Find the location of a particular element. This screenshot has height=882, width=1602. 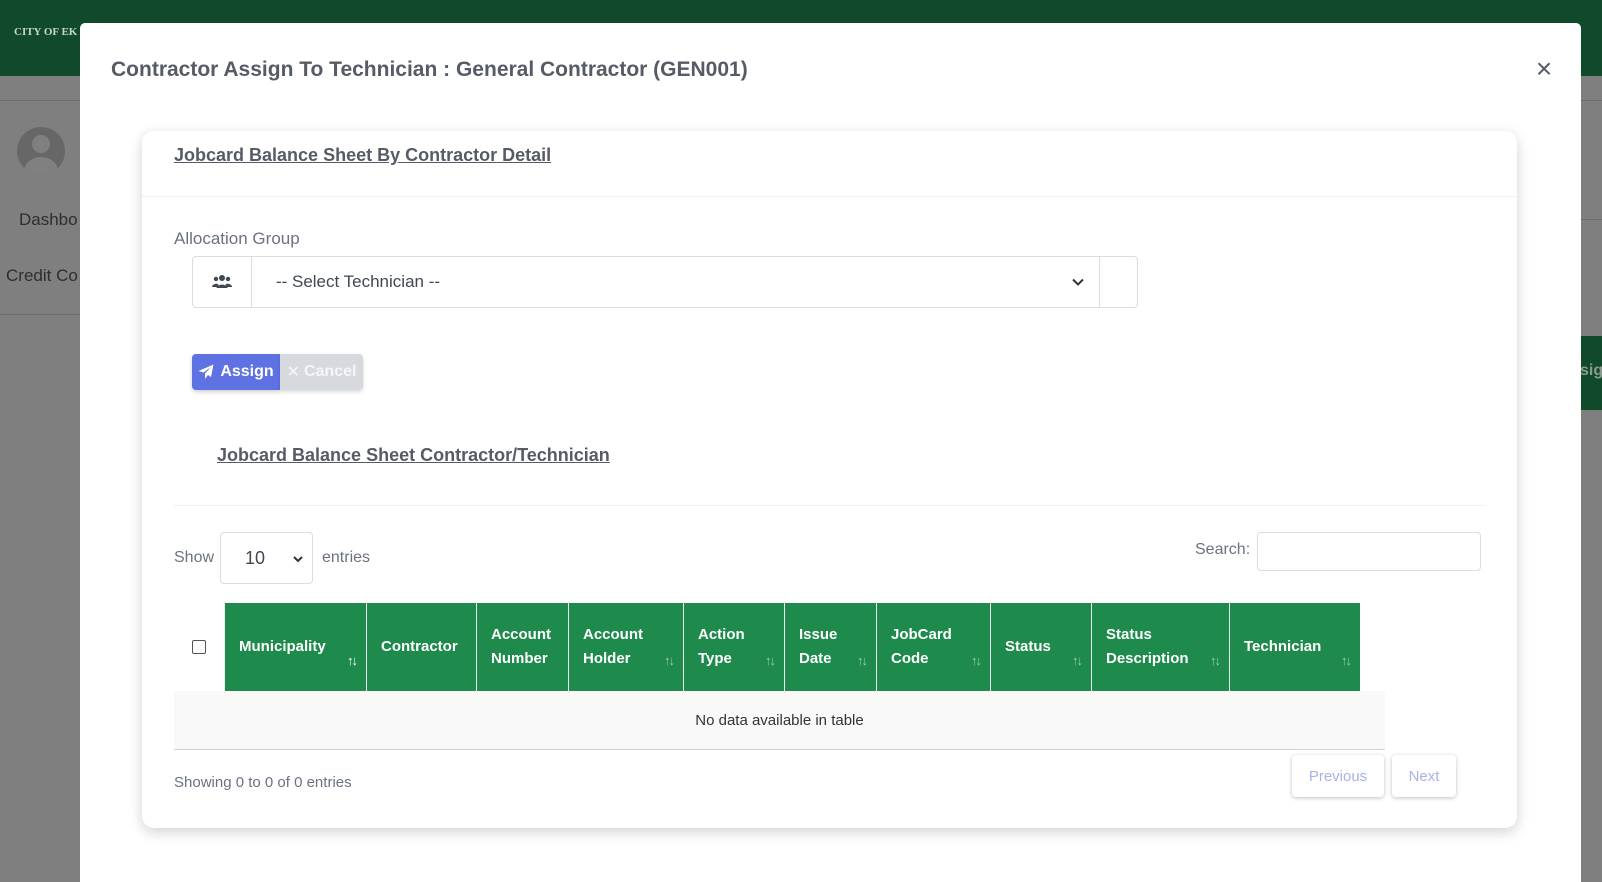

user-avatar is located at coordinates (41, 151).